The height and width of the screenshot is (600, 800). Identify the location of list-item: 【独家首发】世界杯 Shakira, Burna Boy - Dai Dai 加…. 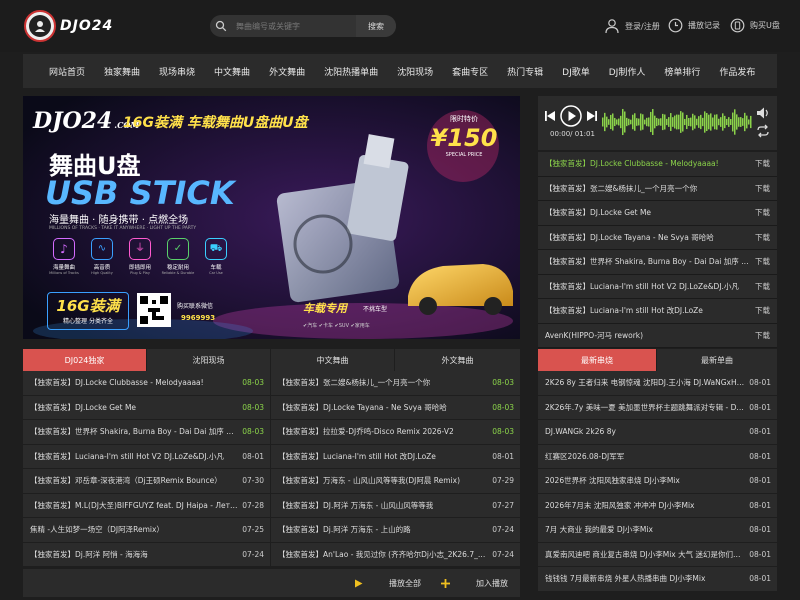
(147, 432).